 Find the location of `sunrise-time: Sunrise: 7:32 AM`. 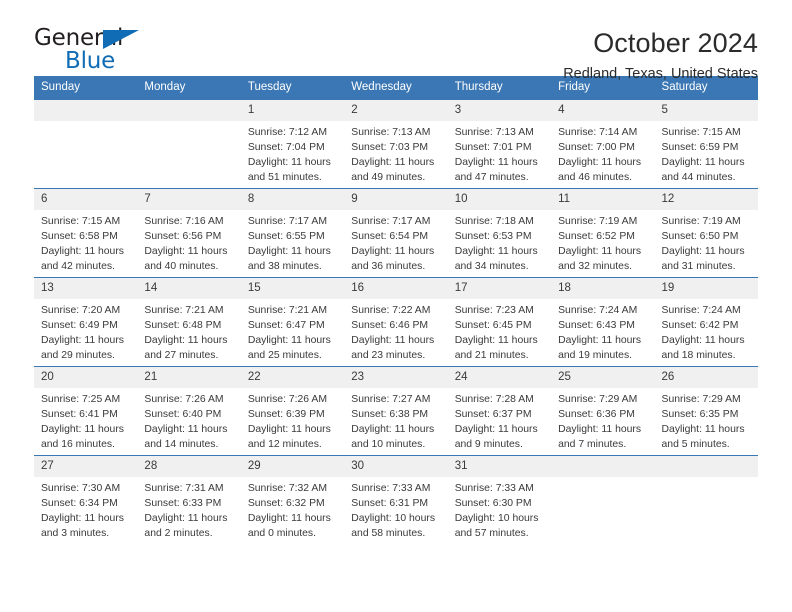

sunrise-time: Sunrise: 7:32 AM is located at coordinates (287, 488).